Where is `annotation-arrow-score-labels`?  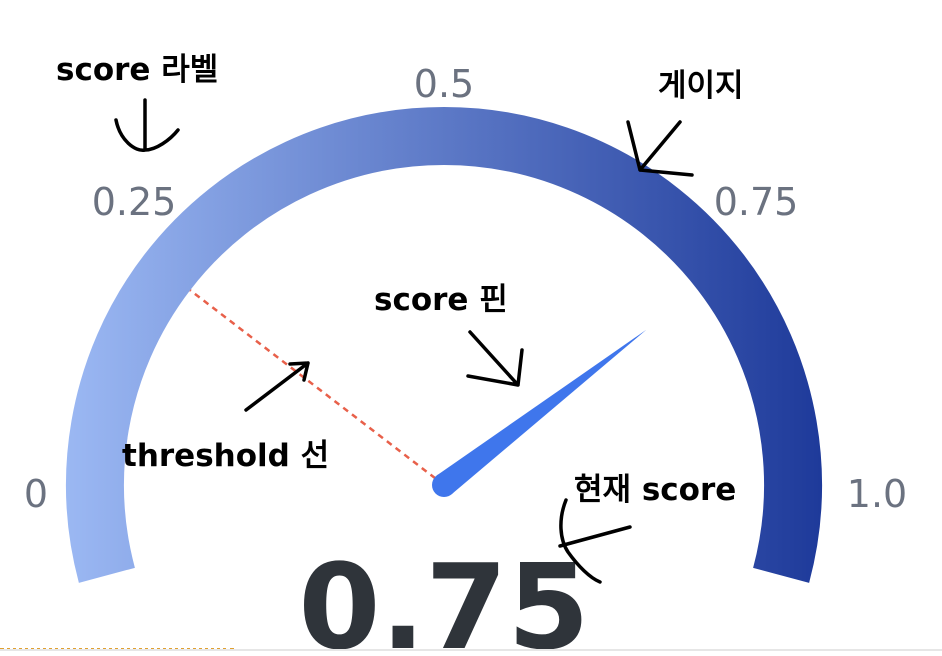 annotation-arrow-score-labels is located at coordinates (147, 125).